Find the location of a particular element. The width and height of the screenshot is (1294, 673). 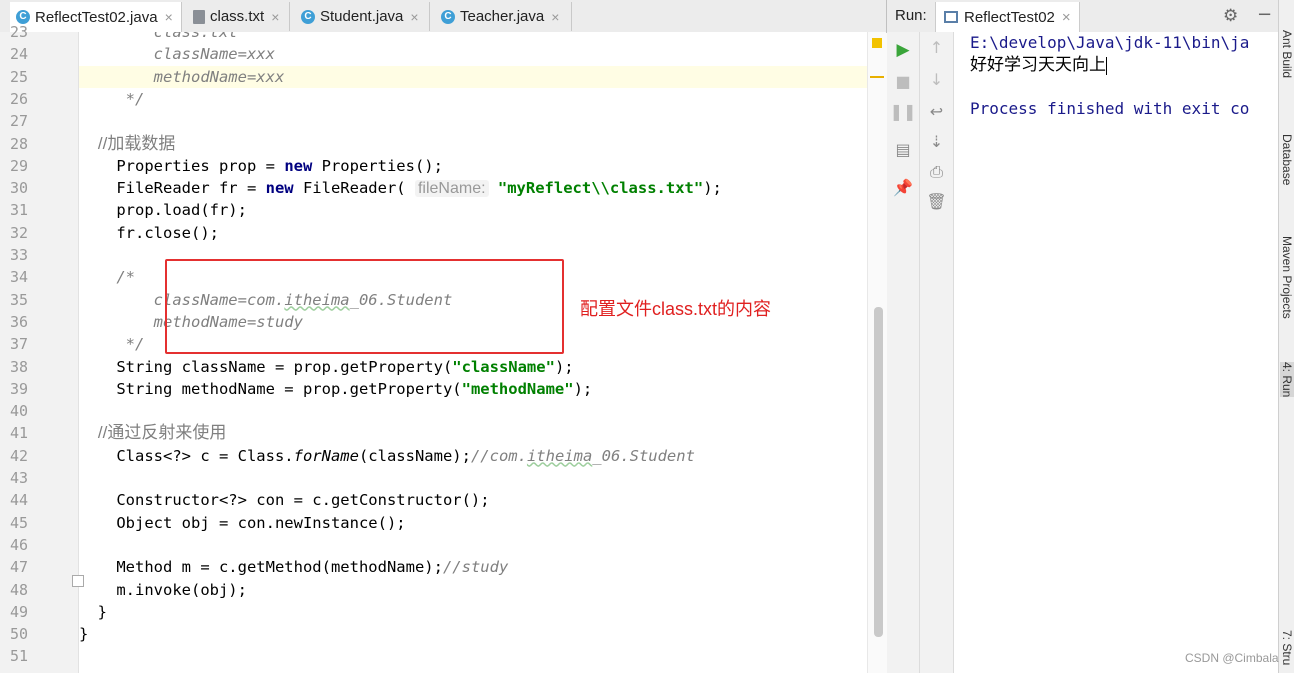

code-text: Object obj = con.newInstance(); is located at coordinates (242, 522).